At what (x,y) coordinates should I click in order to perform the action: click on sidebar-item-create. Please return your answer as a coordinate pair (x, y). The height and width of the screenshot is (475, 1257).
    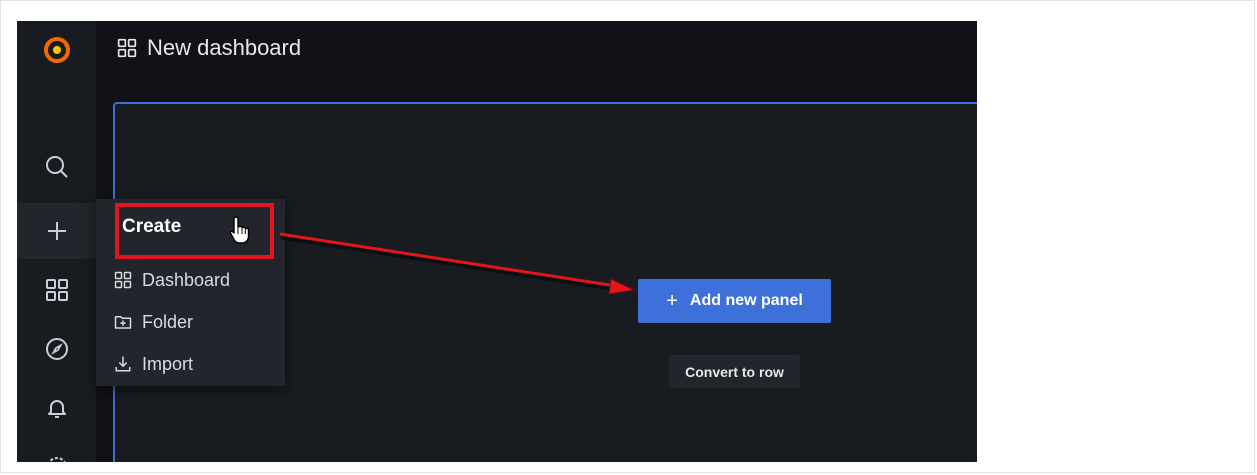
    Looking at the image, I should click on (56, 231).